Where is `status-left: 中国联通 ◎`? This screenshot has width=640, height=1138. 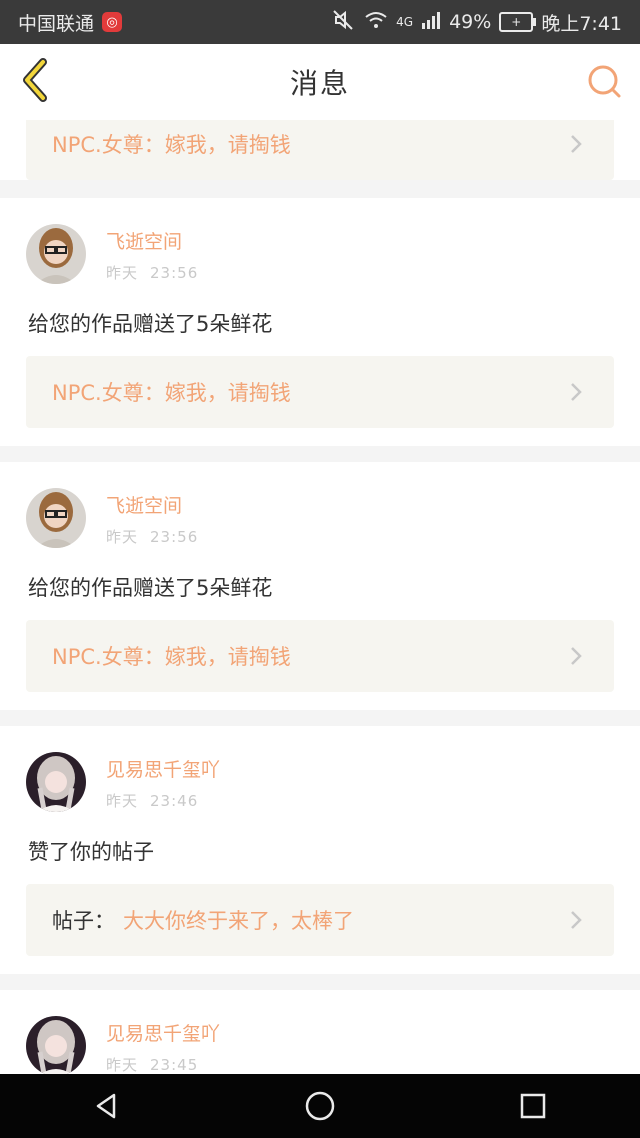 status-left: 中国联通 ◎ is located at coordinates (70, 22).